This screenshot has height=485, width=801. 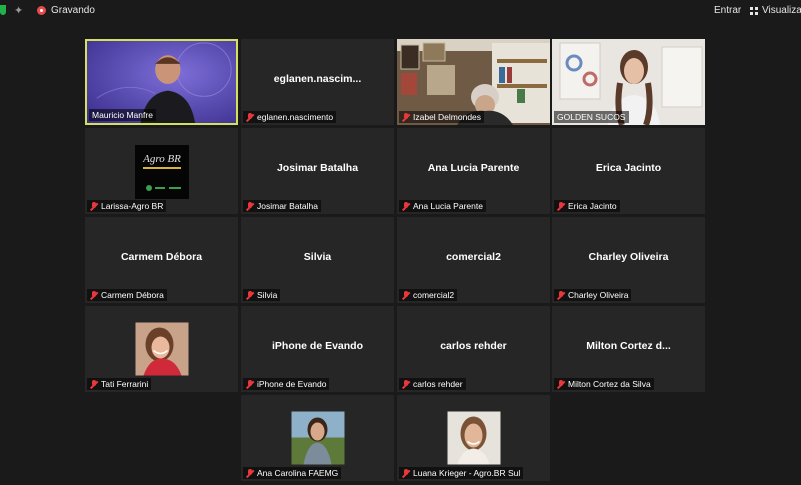 I want to click on participant-name-label: iPhone de Evando, so click(x=286, y=384).